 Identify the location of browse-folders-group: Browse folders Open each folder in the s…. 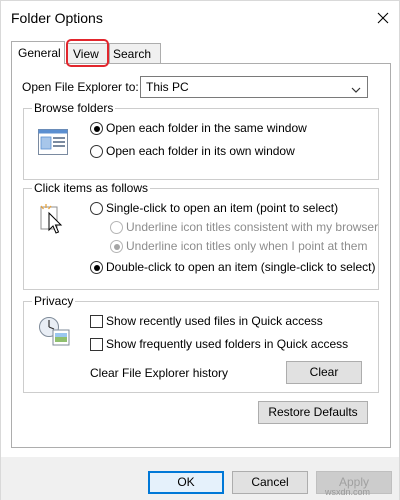
(201, 140).